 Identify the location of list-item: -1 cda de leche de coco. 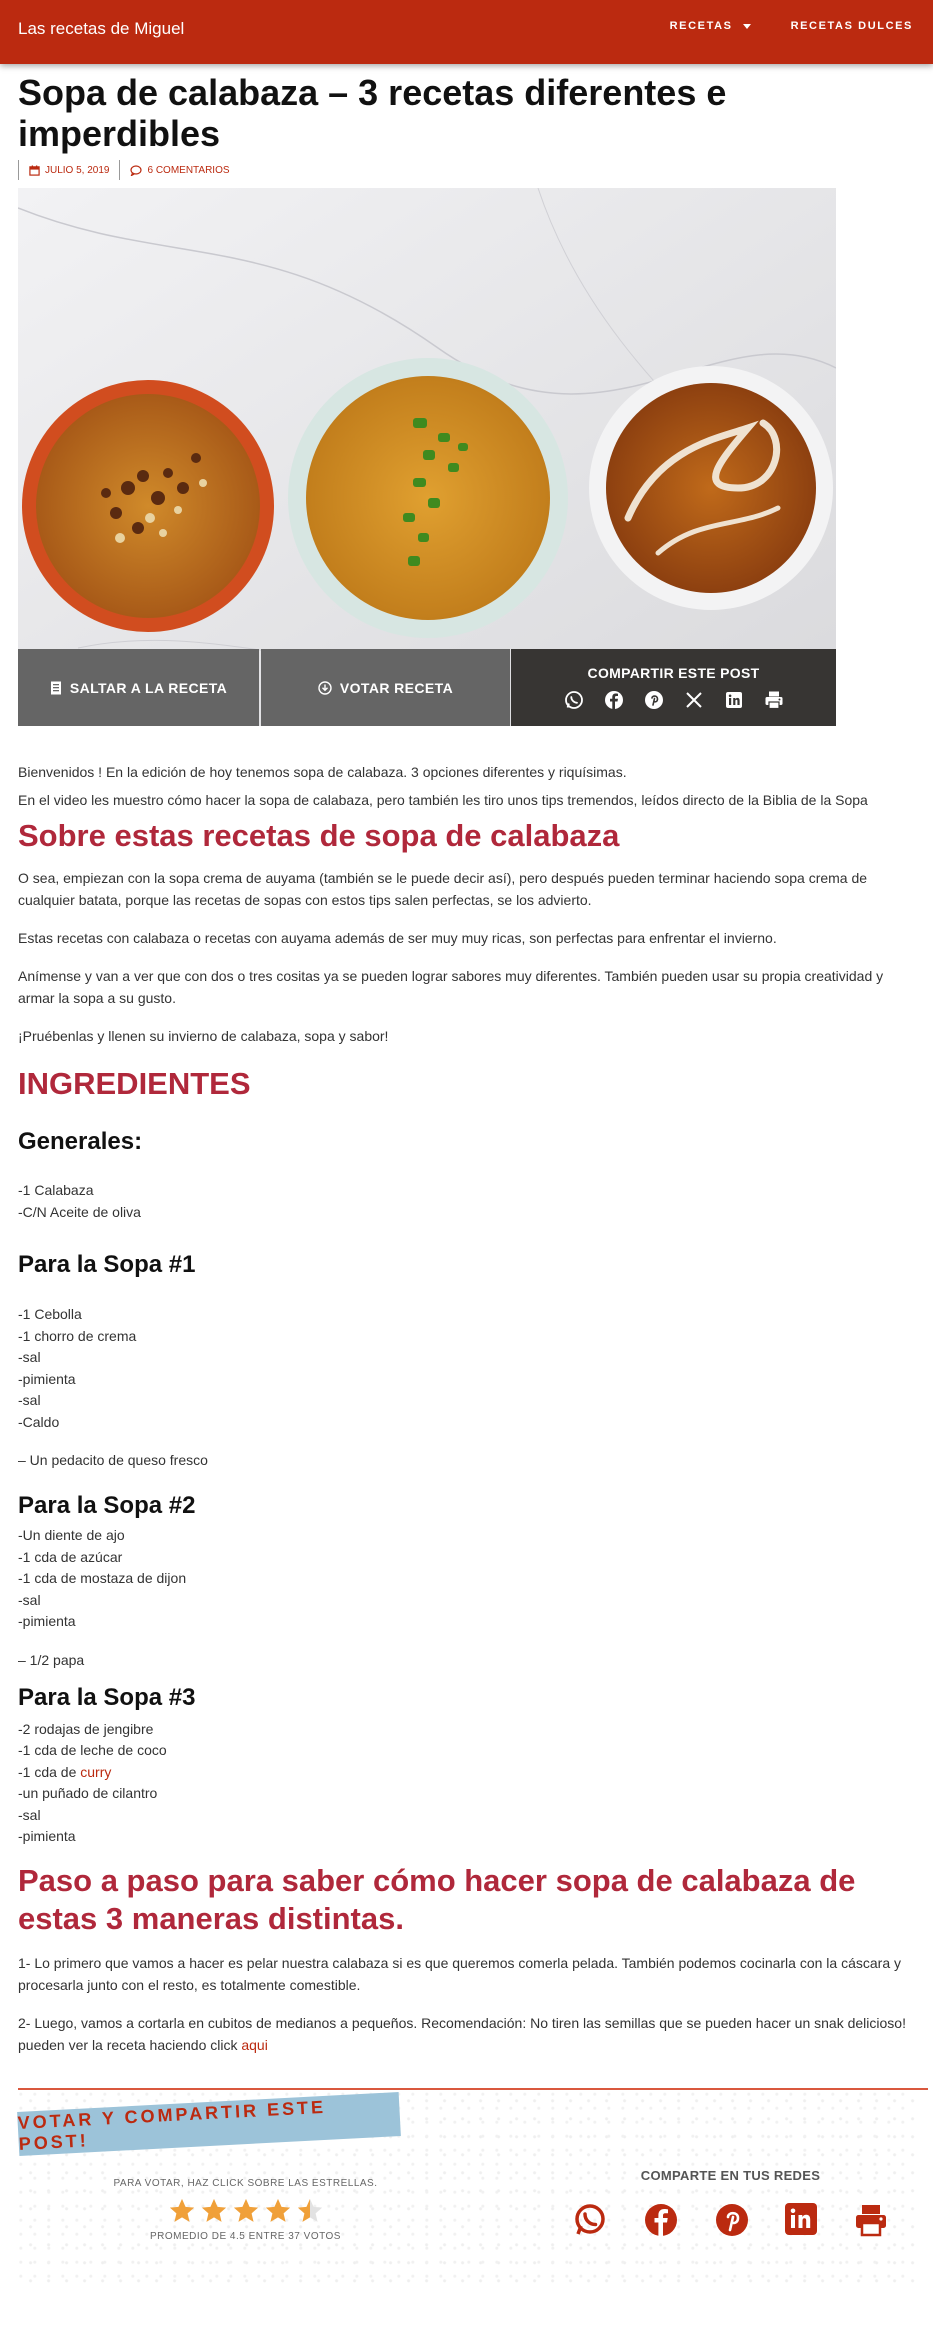
(92, 1750).